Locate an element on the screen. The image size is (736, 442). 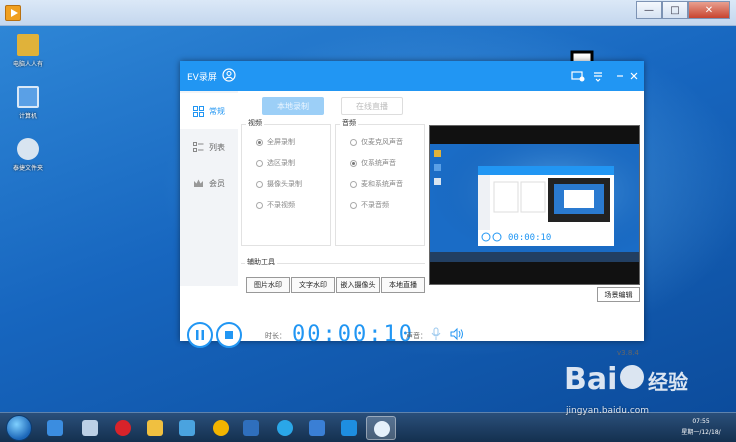
tools-group-title: 辅助工具 is located at coordinates (261, 262).